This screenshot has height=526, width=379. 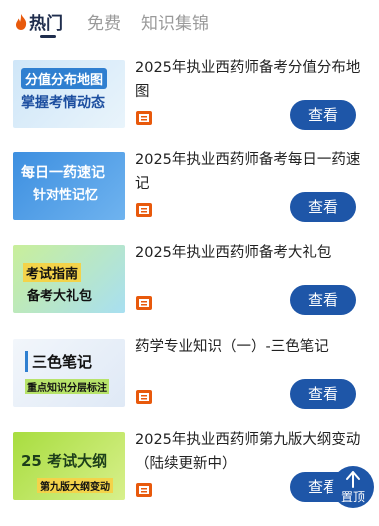 What do you see at coordinates (250, 253) in the screenshot?
I see `item-title: 2025年执业西药师备考大礼包` at bounding box center [250, 253].